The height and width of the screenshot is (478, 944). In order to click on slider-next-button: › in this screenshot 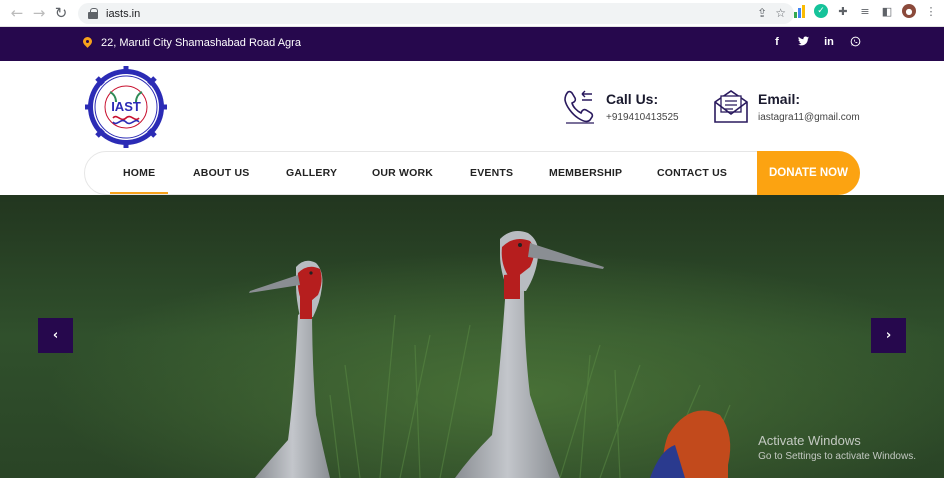, I will do `click(888, 335)`.